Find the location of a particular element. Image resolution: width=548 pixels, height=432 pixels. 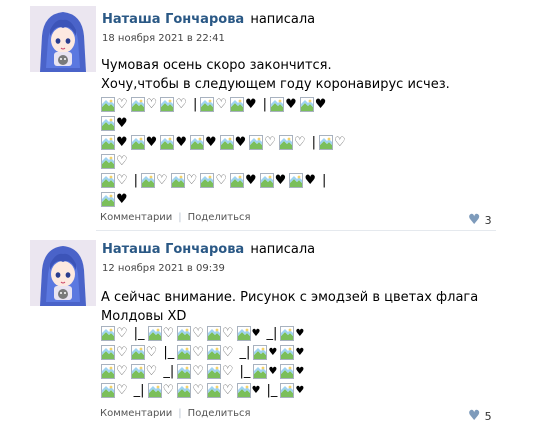

post-date: 18 ноября 2021 в 22:41 is located at coordinates (163, 38).